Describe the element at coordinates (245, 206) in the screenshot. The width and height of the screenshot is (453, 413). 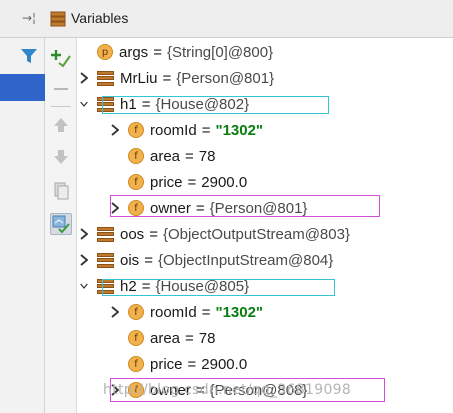
I see `highlight-box-owner-h1` at that location.